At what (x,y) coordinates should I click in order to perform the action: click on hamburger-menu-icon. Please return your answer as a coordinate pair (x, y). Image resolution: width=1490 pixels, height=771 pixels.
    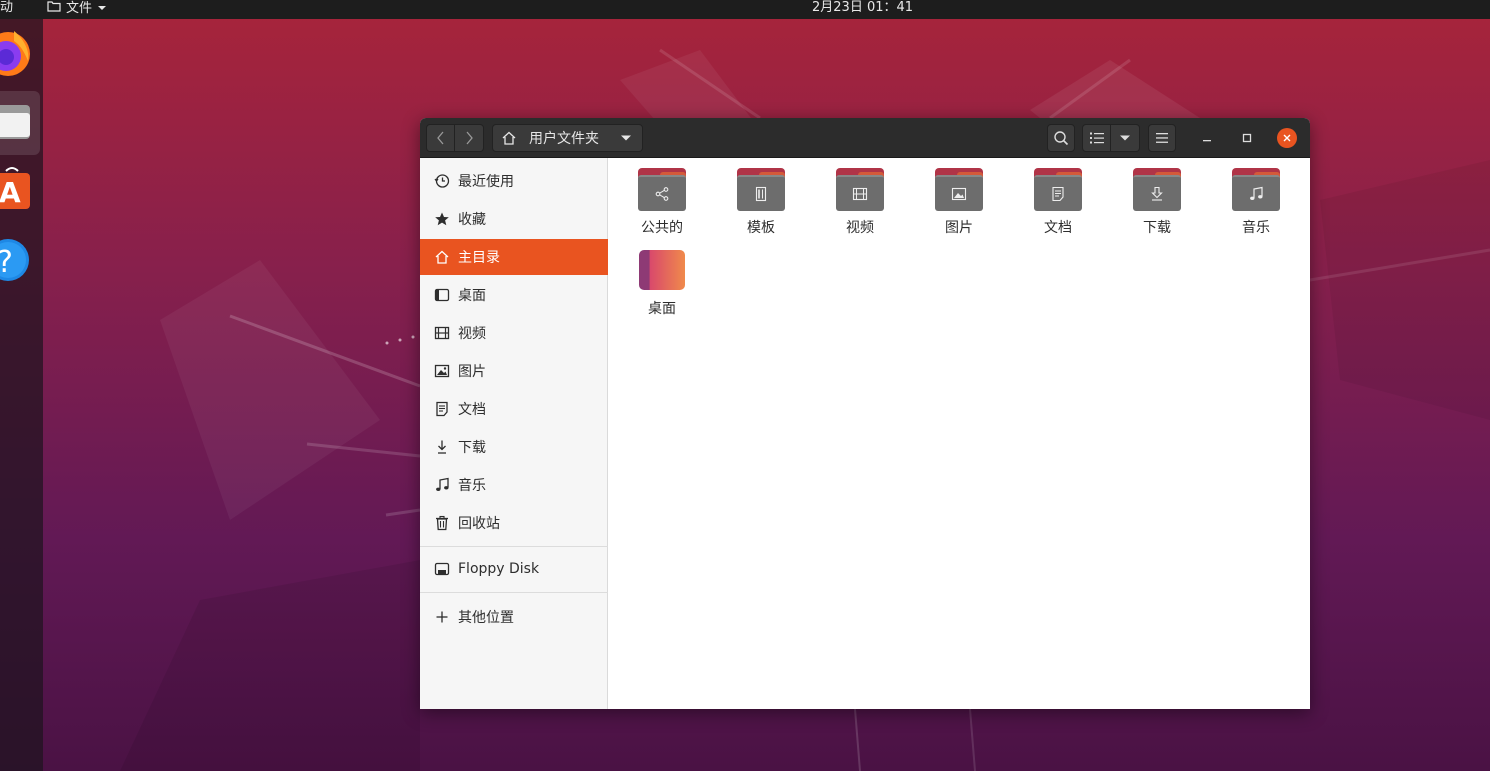
    Looking at the image, I should click on (1162, 138).